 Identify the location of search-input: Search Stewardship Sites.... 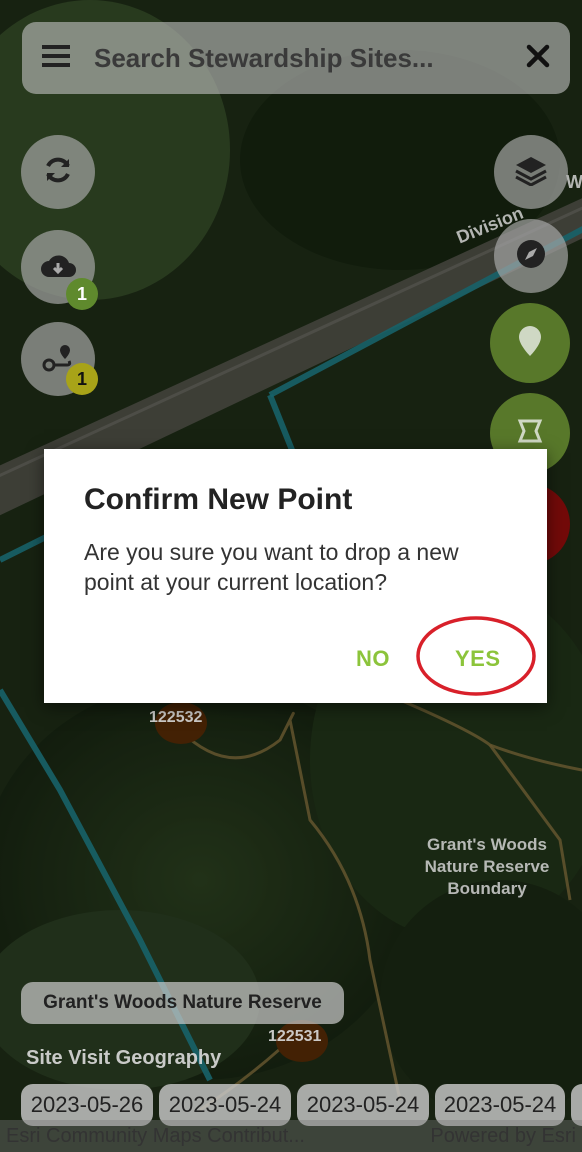
(298, 58).